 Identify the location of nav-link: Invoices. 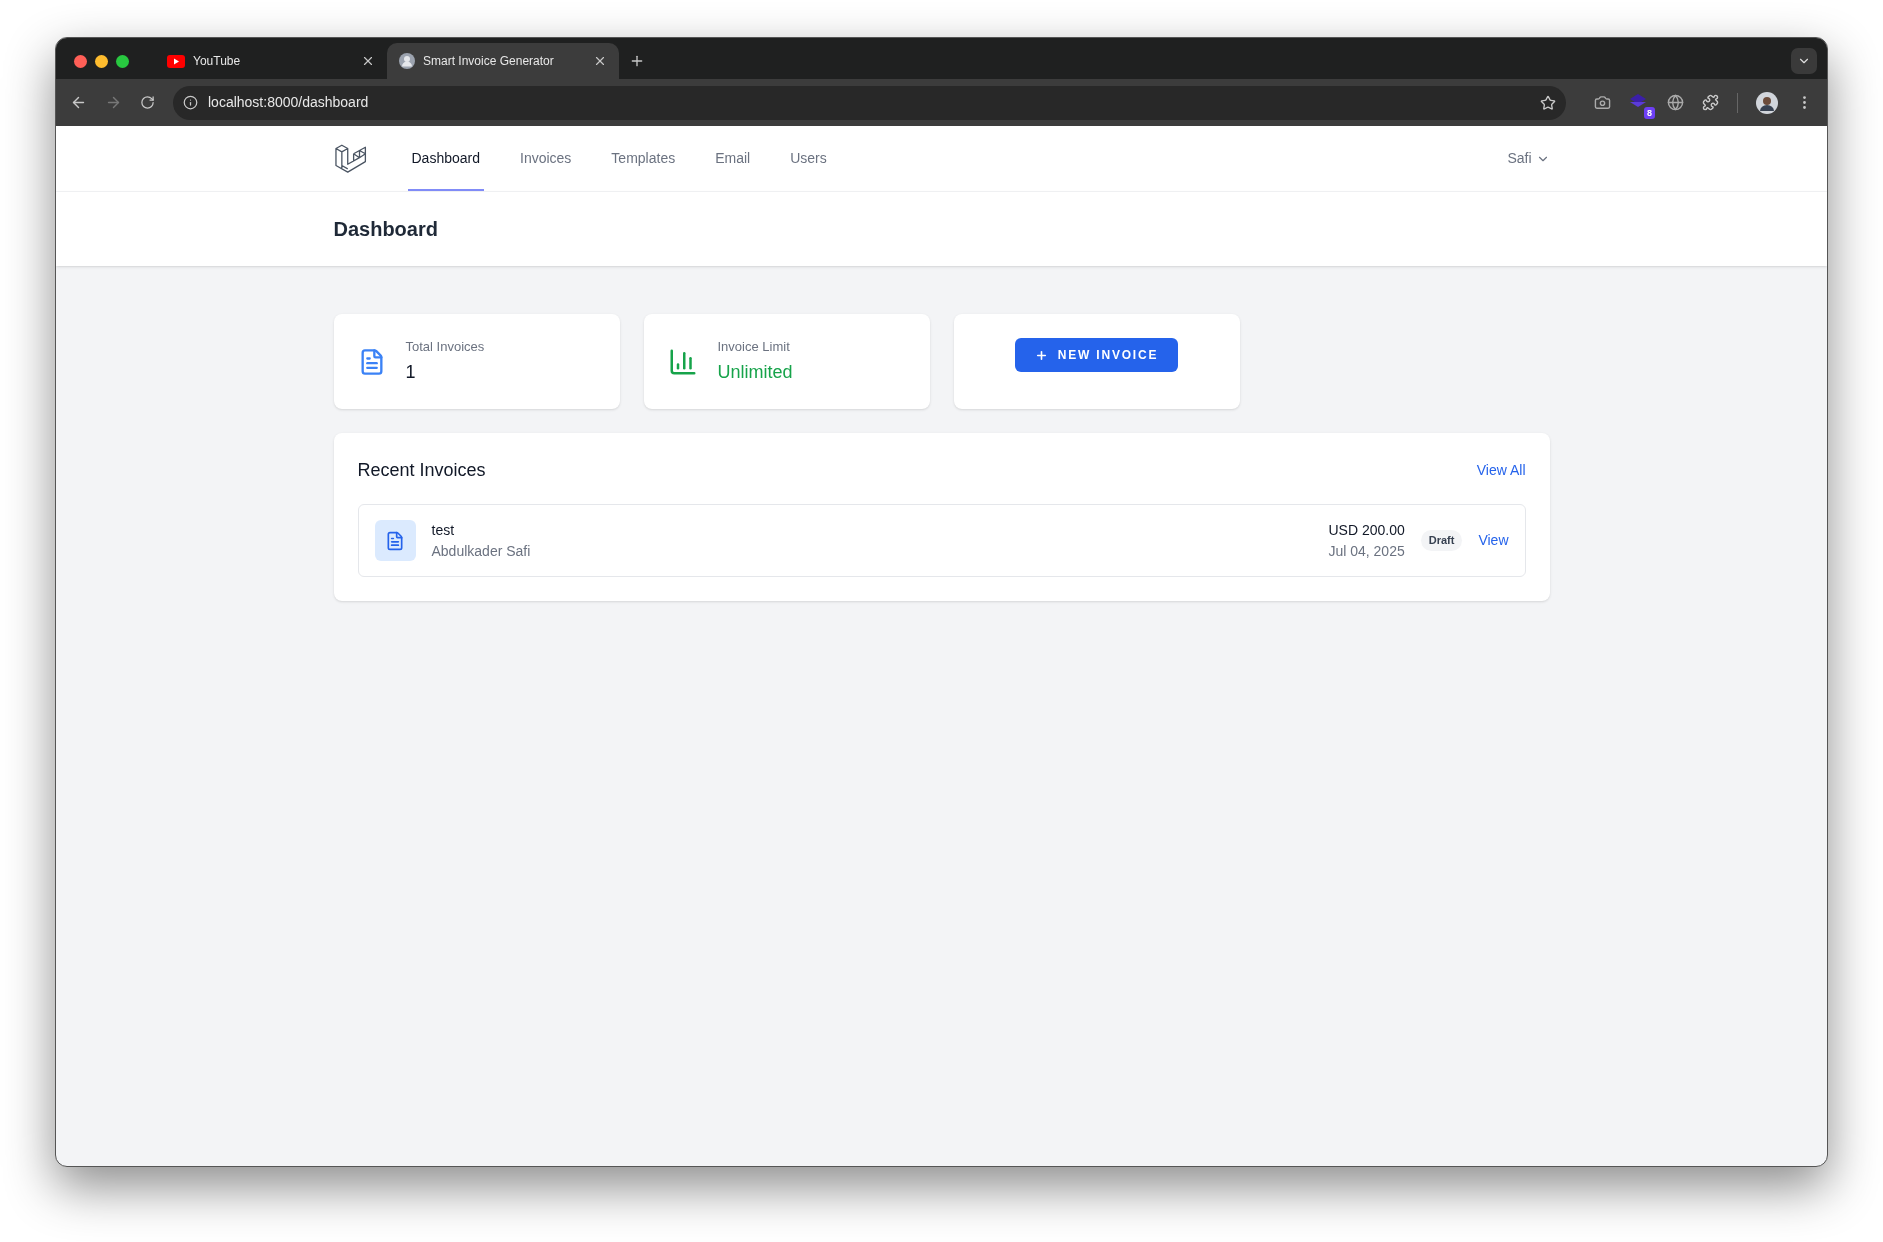
(546, 158).